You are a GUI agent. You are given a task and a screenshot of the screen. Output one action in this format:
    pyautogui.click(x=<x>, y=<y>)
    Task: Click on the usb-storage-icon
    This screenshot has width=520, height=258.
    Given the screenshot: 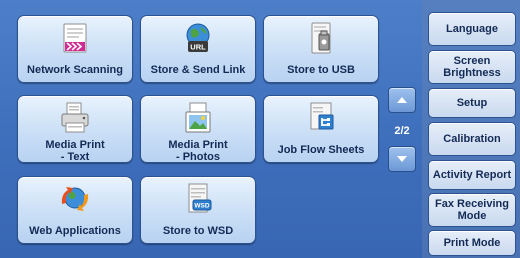 What is the action you would take?
    pyautogui.click(x=321, y=38)
    